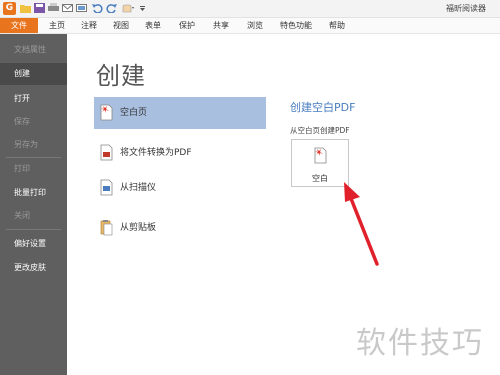 The image size is (500, 375). What do you see at coordinates (420, 343) in the screenshot?
I see `watermark: 软件技巧` at bounding box center [420, 343].